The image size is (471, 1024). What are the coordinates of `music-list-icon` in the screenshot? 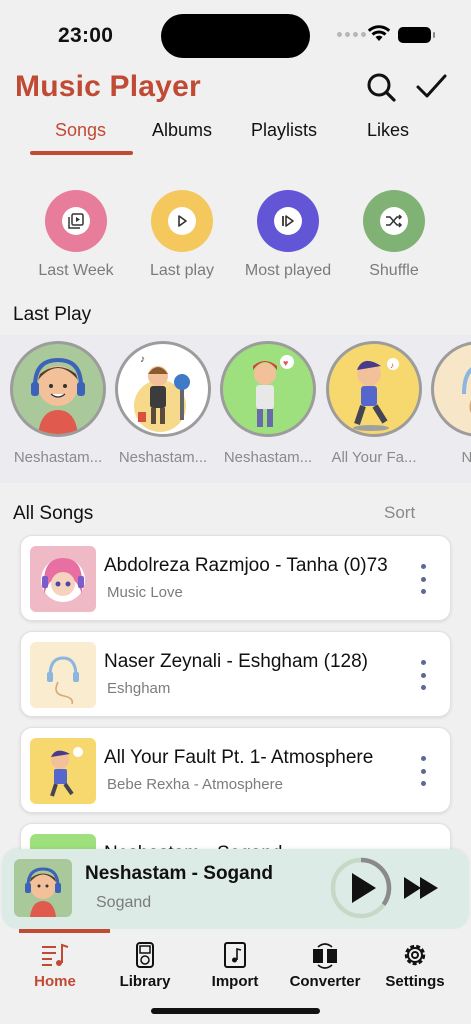 It's located at (55, 954).